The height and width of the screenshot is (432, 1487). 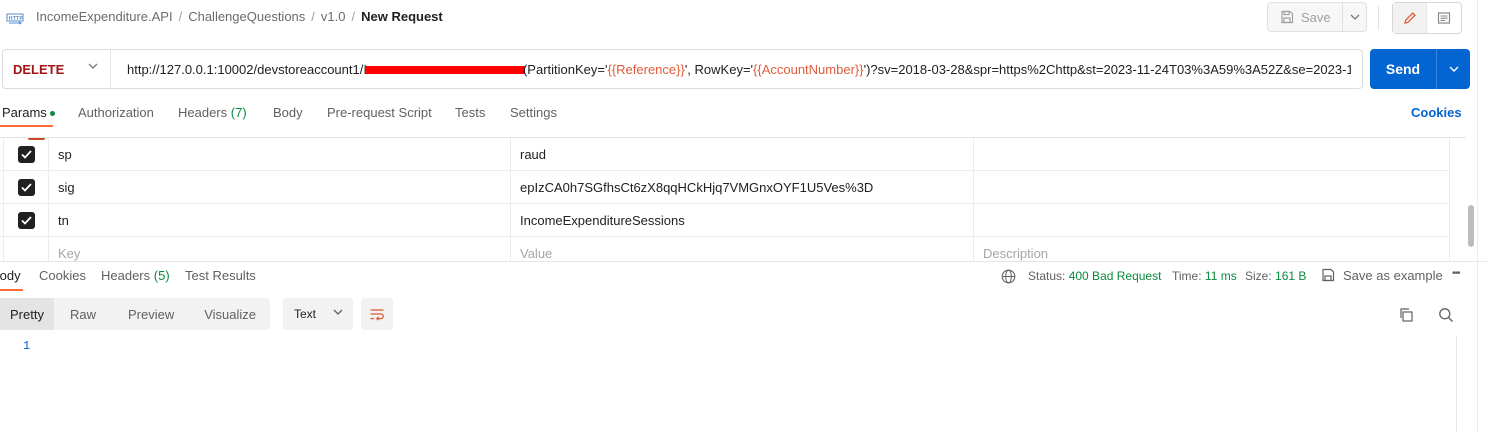 What do you see at coordinates (57, 69) in the screenshot?
I see `method-select: DELETE` at bounding box center [57, 69].